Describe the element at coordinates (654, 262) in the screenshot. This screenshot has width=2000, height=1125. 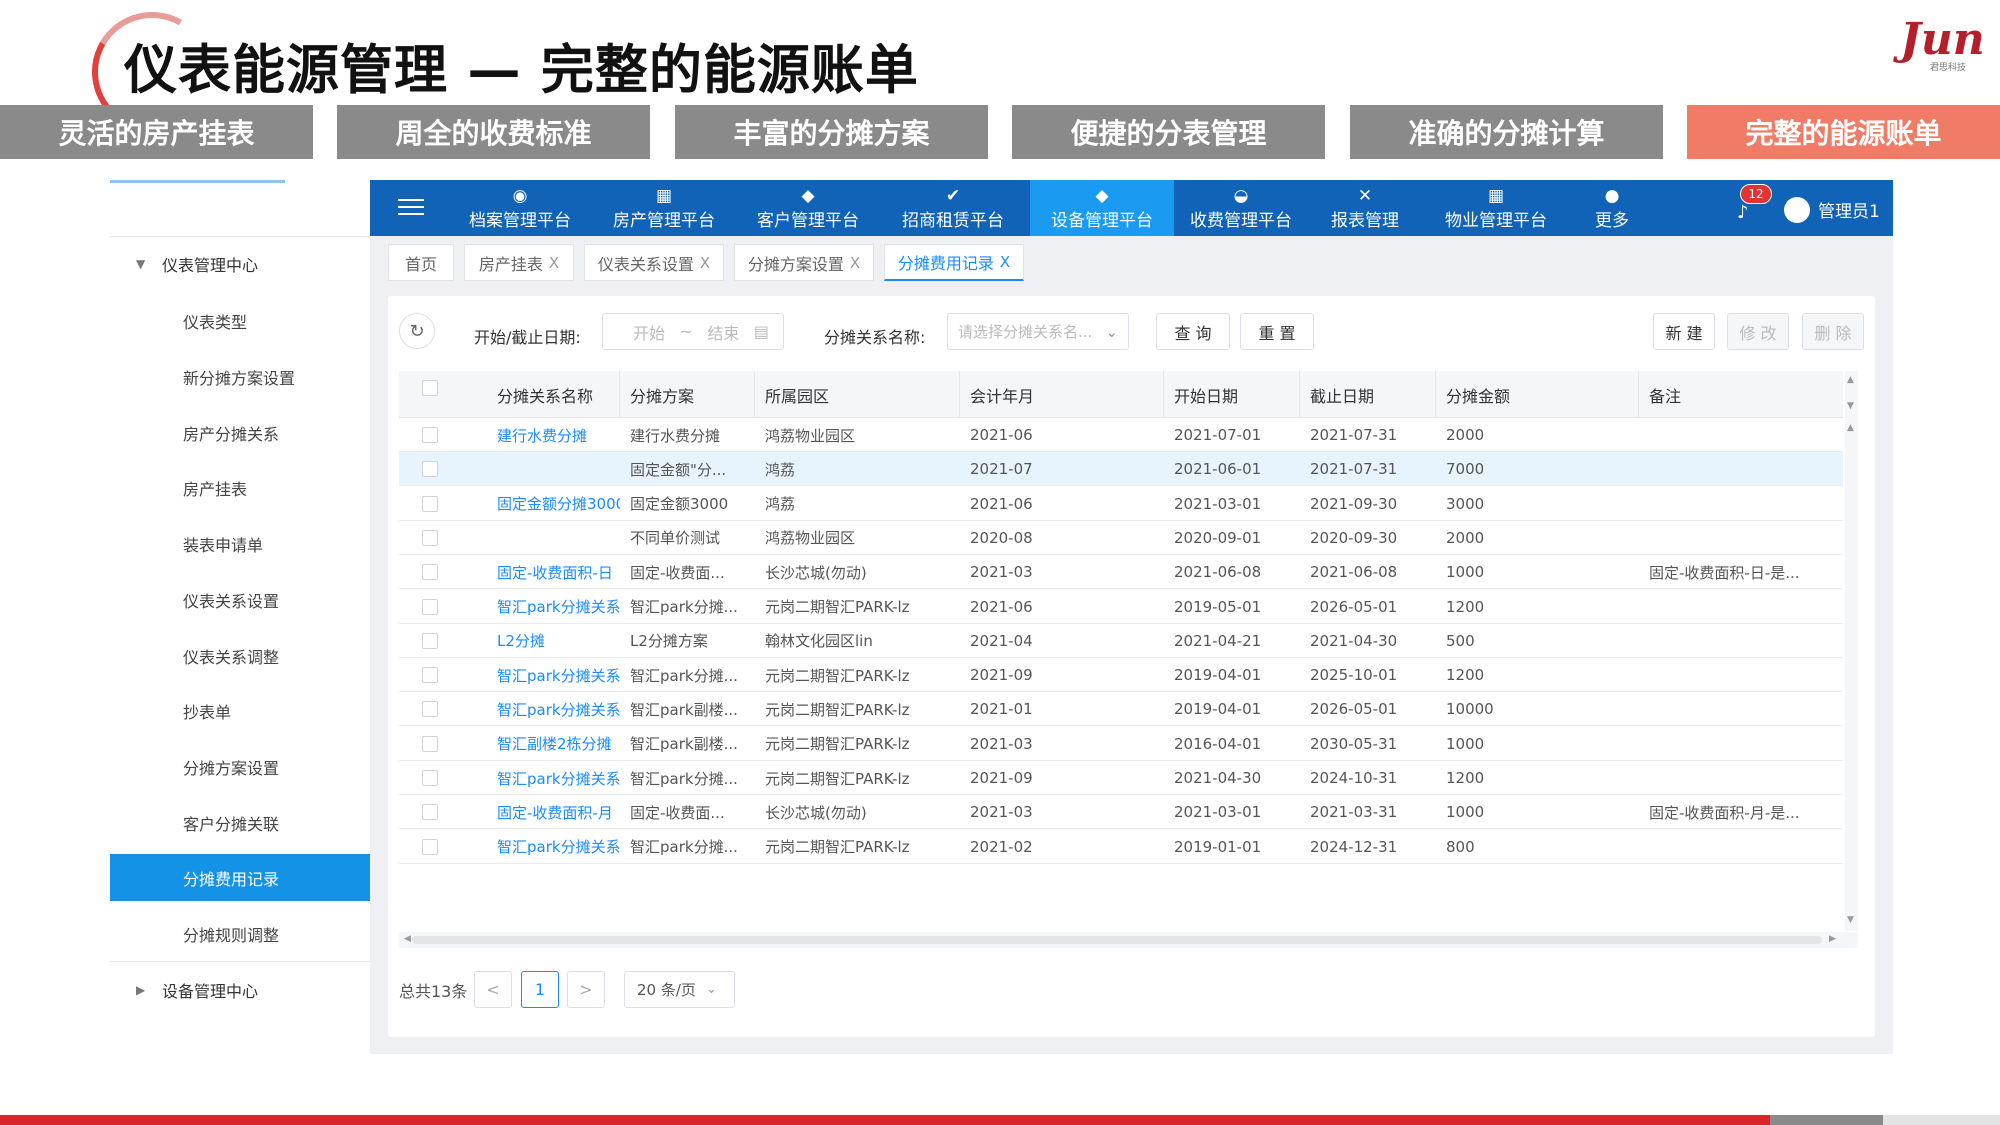
I see `page-tab: 仪表关系设置 X` at that location.